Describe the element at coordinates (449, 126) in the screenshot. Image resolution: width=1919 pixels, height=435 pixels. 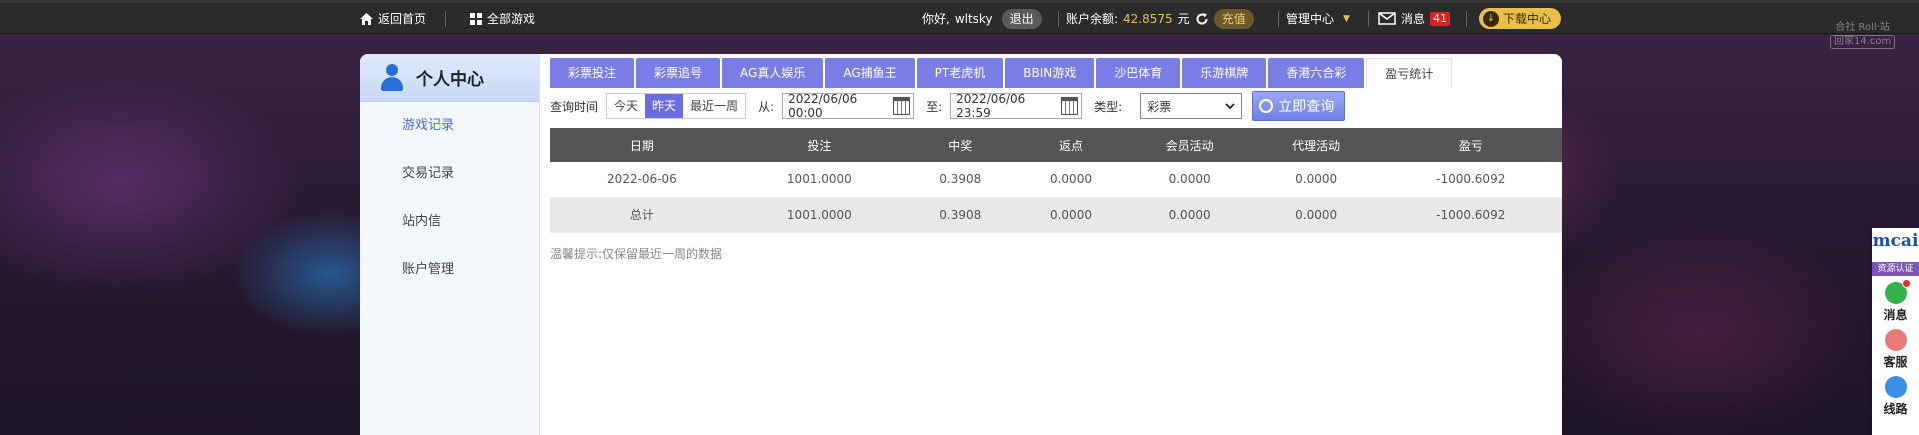
I see `sidebar-item-game-records: 游戏记录` at that location.